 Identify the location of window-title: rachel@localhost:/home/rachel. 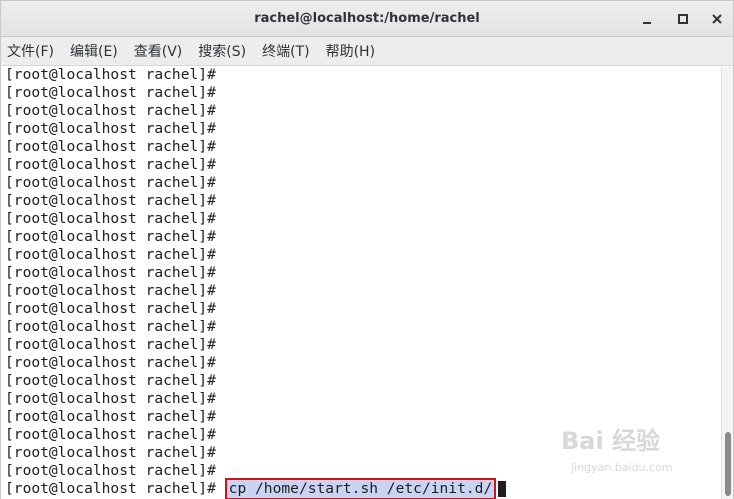
(367, 18).